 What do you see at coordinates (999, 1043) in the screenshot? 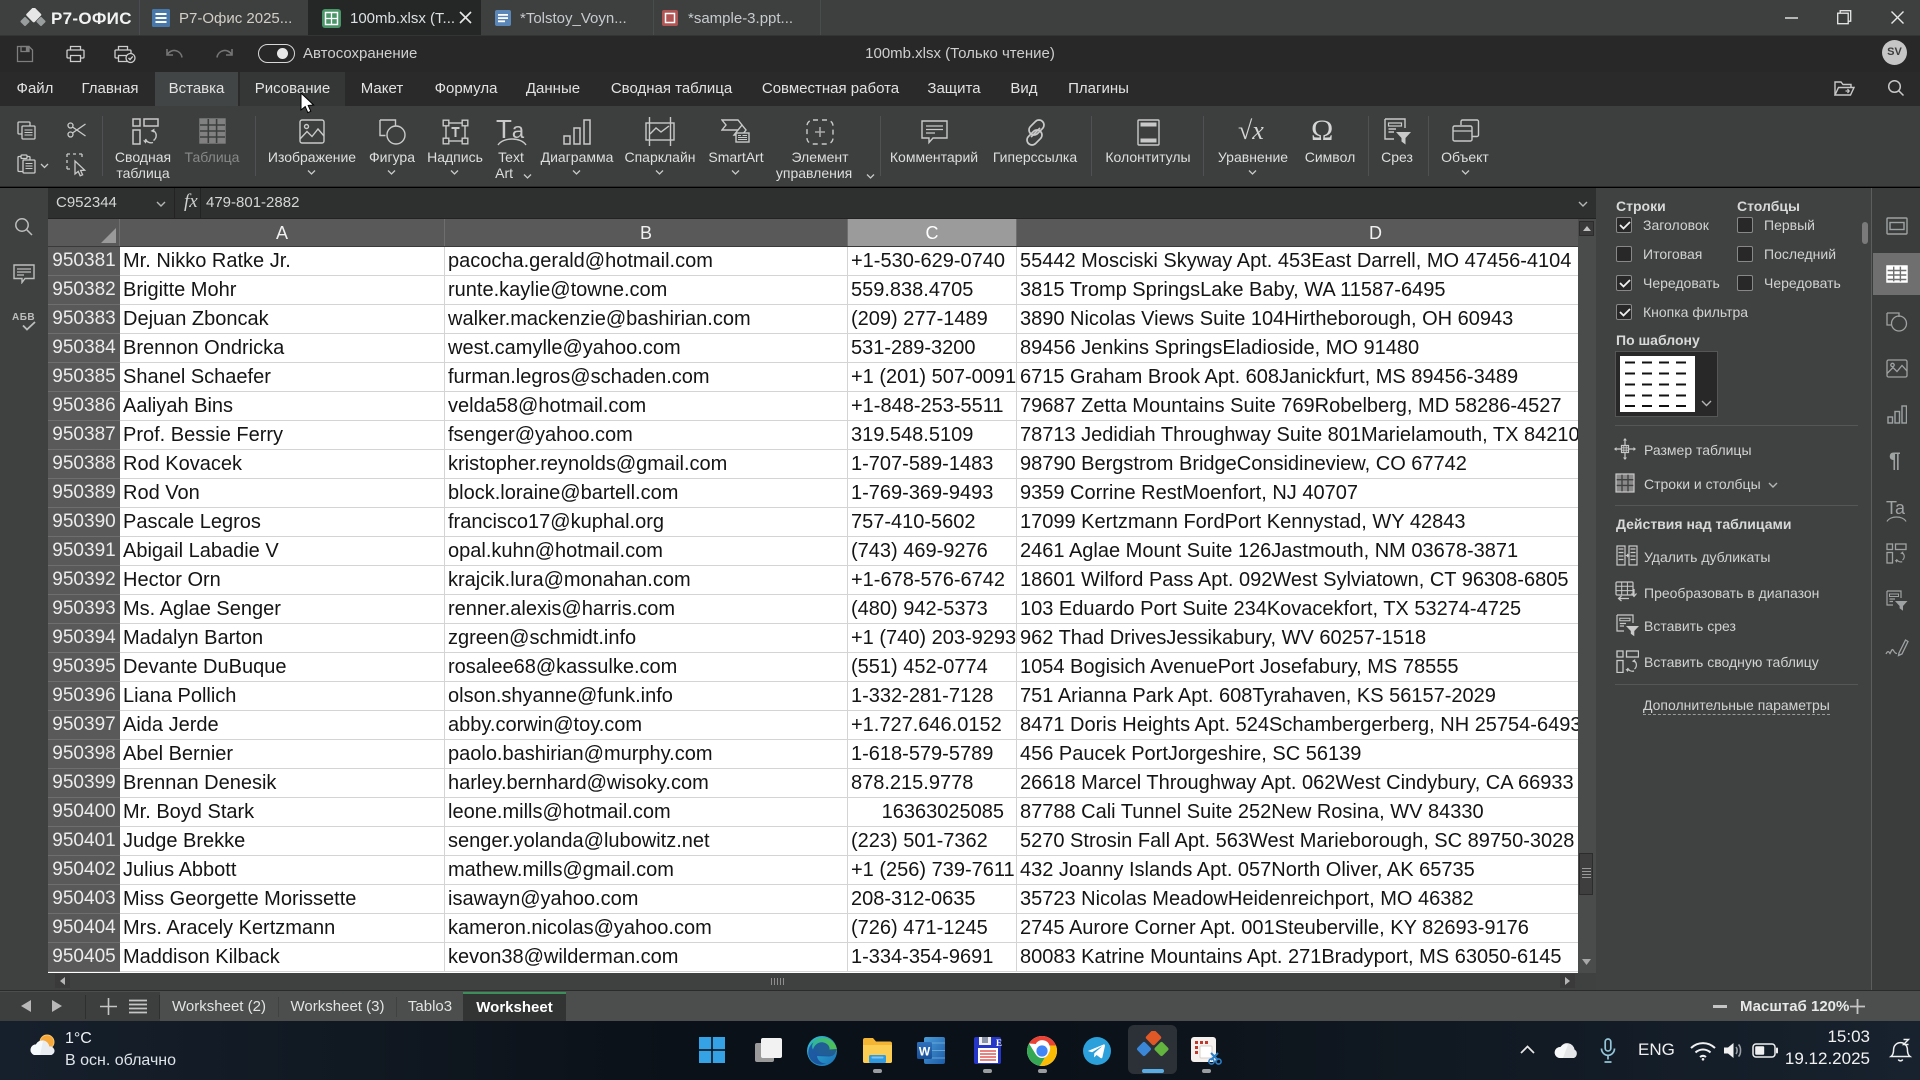
I see `svg-text: E` at bounding box center [999, 1043].